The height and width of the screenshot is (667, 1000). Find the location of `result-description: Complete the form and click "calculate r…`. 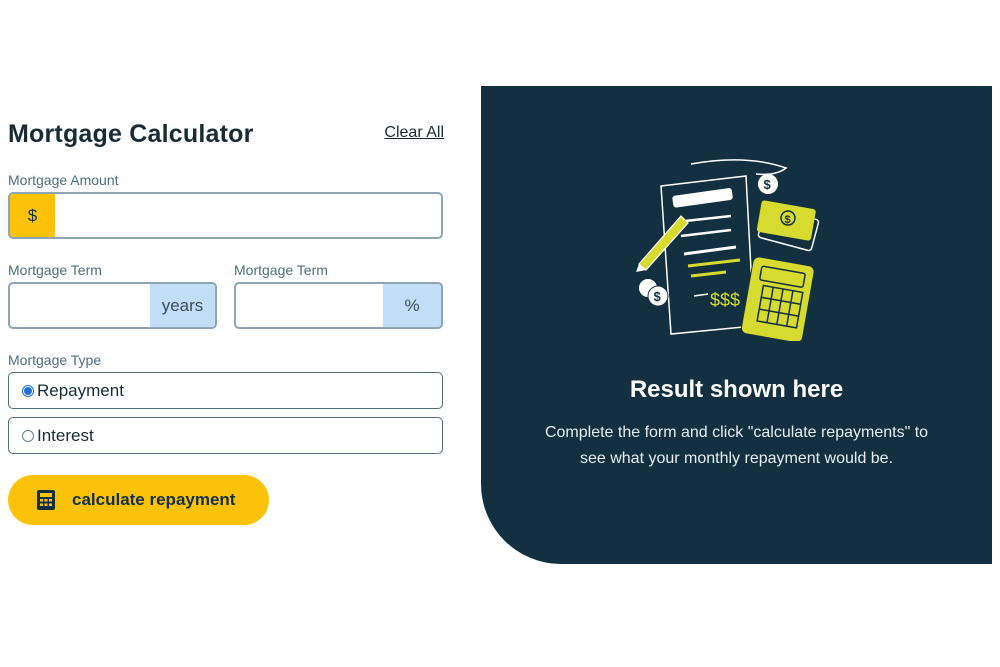

result-description: Complete the form and click "calculate r… is located at coordinates (736, 445).